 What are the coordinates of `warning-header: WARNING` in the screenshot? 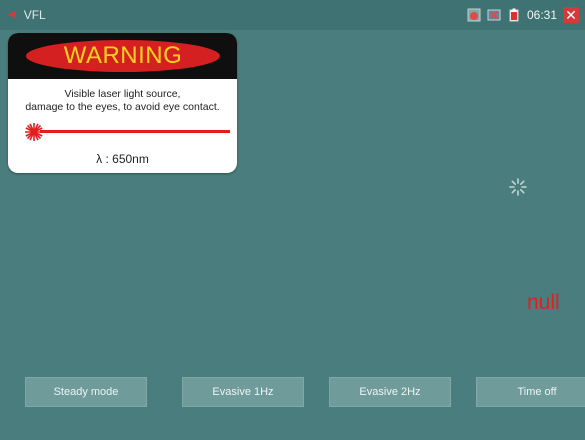 It's located at (122, 56).